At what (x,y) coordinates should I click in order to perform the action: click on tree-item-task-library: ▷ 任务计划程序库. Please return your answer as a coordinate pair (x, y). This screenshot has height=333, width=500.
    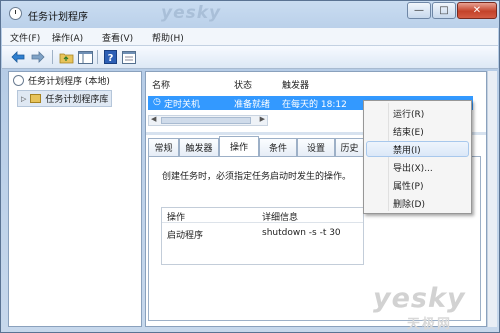
    Looking at the image, I should click on (65, 98).